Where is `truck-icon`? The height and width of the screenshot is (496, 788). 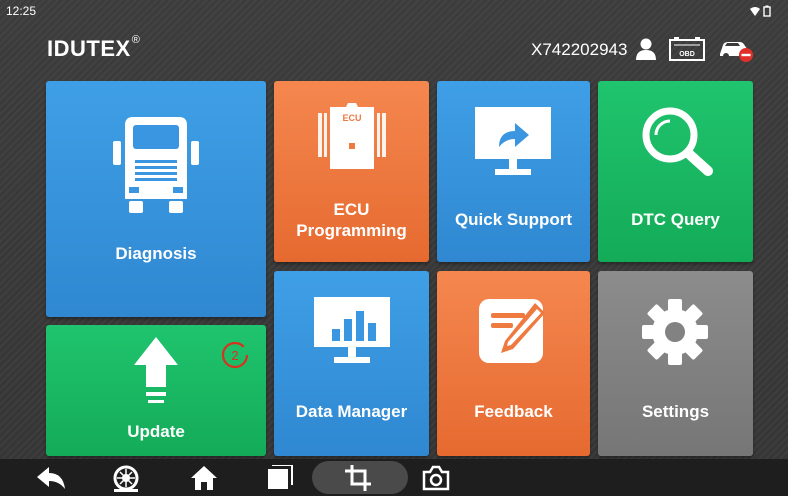
truck-icon is located at coordinates (156, 165).